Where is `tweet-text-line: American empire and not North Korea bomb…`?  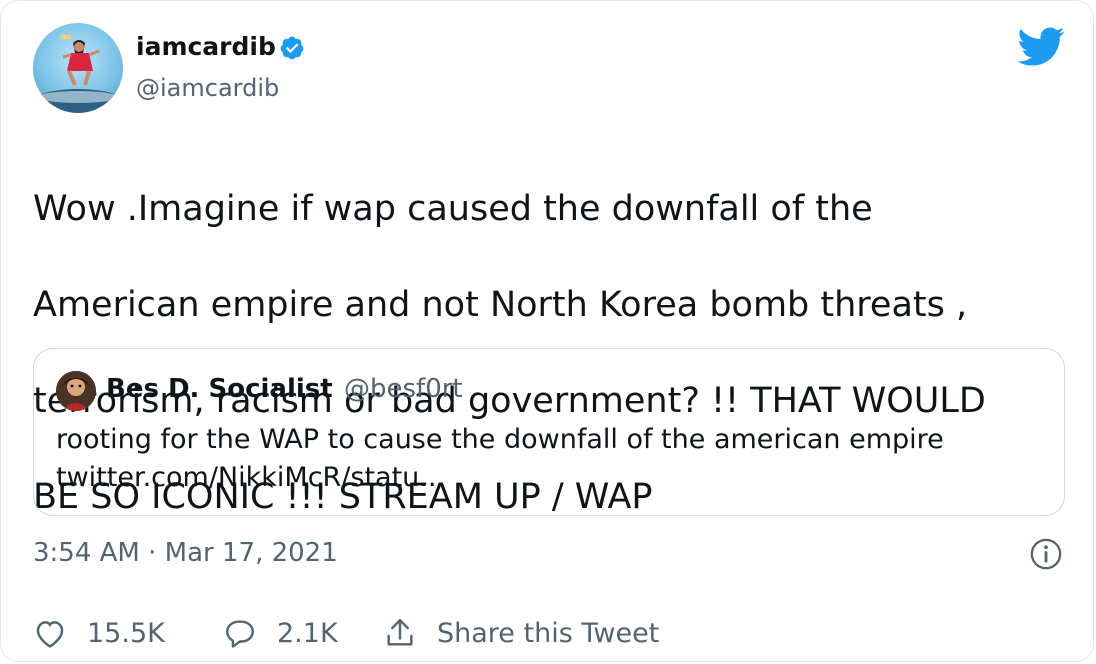 tweet-text-line: American empire and not North Korea bomb… is located at coordinates (500, 305).